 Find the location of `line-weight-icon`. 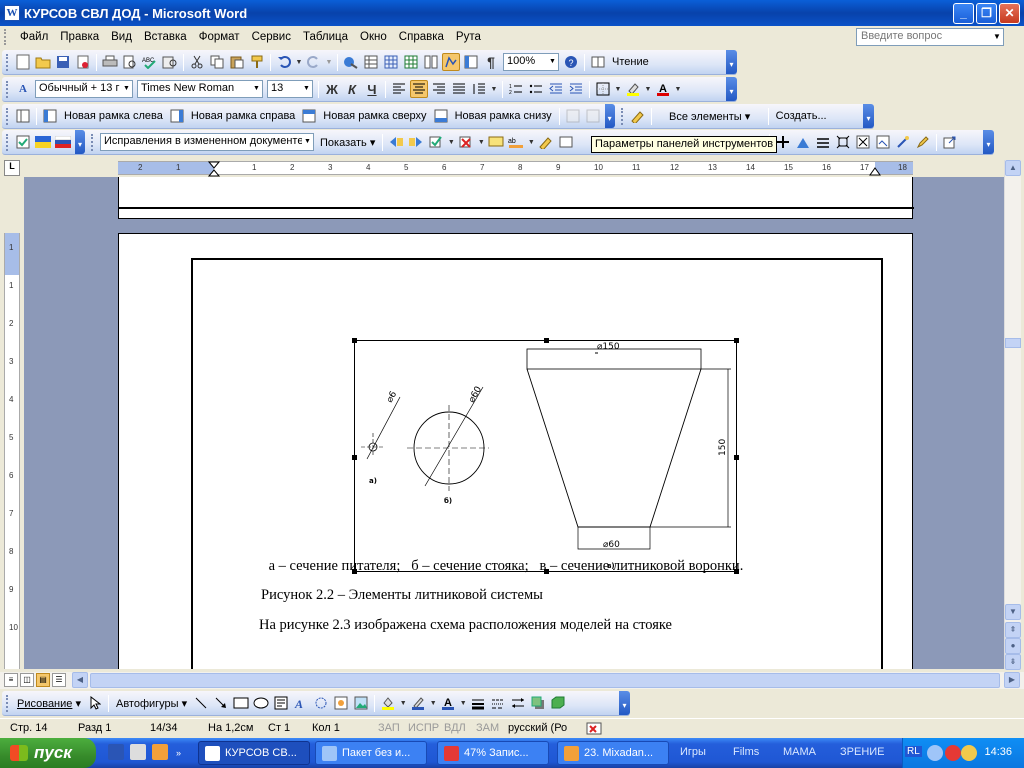

line-weight-icon is located at coordinates (823, 142).